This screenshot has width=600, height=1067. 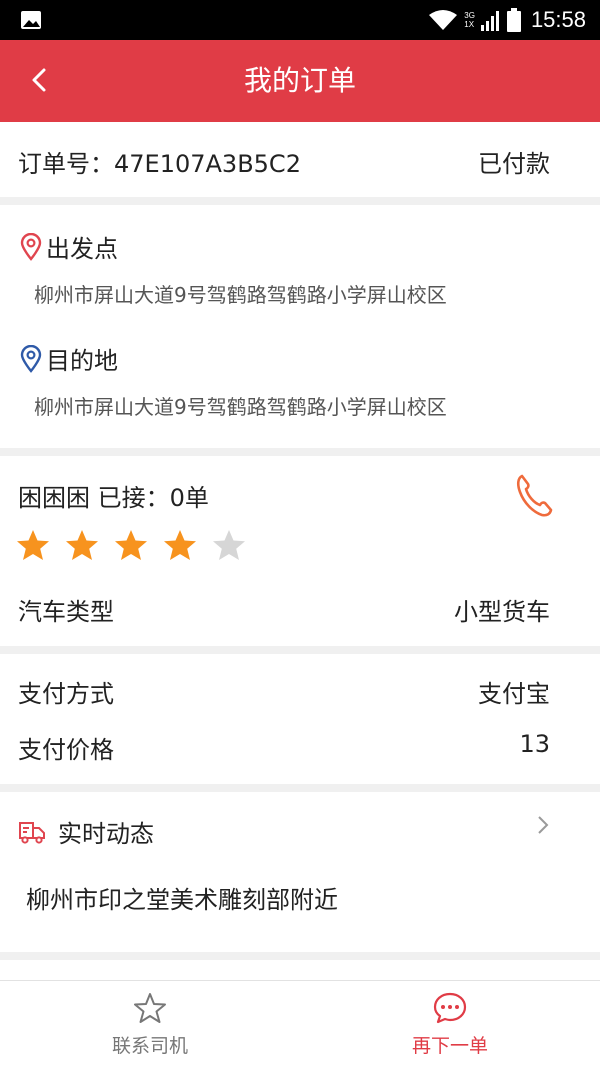 What do you see at coordinates (113, 498) in the screenshot?
I see `driver-name-orders: 困困困 已接：0单` at bounding box center [113, 498].